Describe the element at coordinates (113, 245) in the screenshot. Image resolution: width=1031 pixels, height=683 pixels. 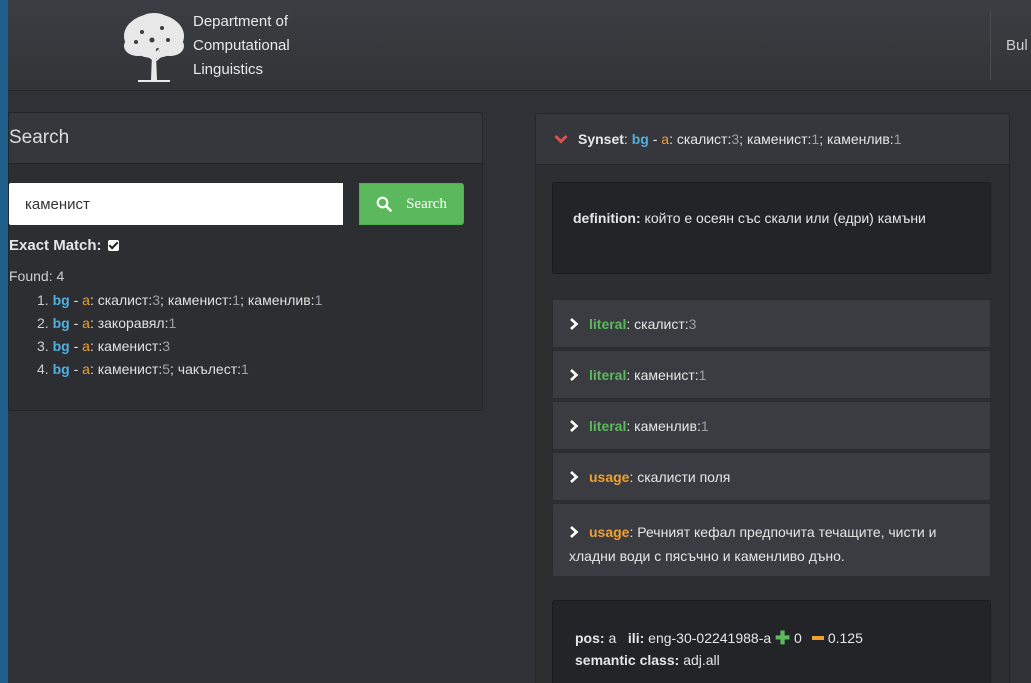
I see `exact-match-checkbox` at that location.